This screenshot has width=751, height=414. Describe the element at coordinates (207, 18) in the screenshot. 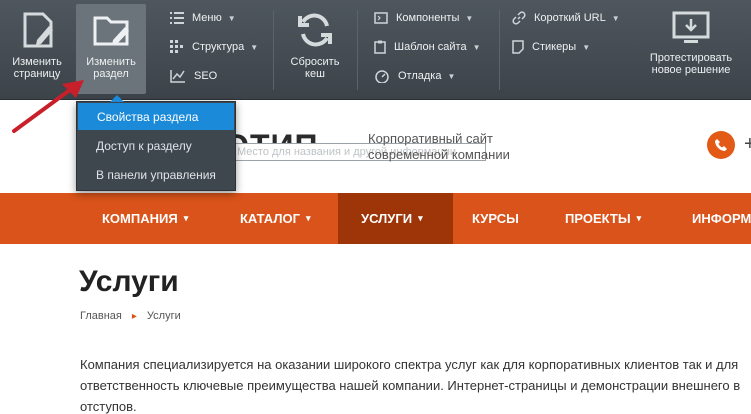

I see `menu-label: Меню` at that location.